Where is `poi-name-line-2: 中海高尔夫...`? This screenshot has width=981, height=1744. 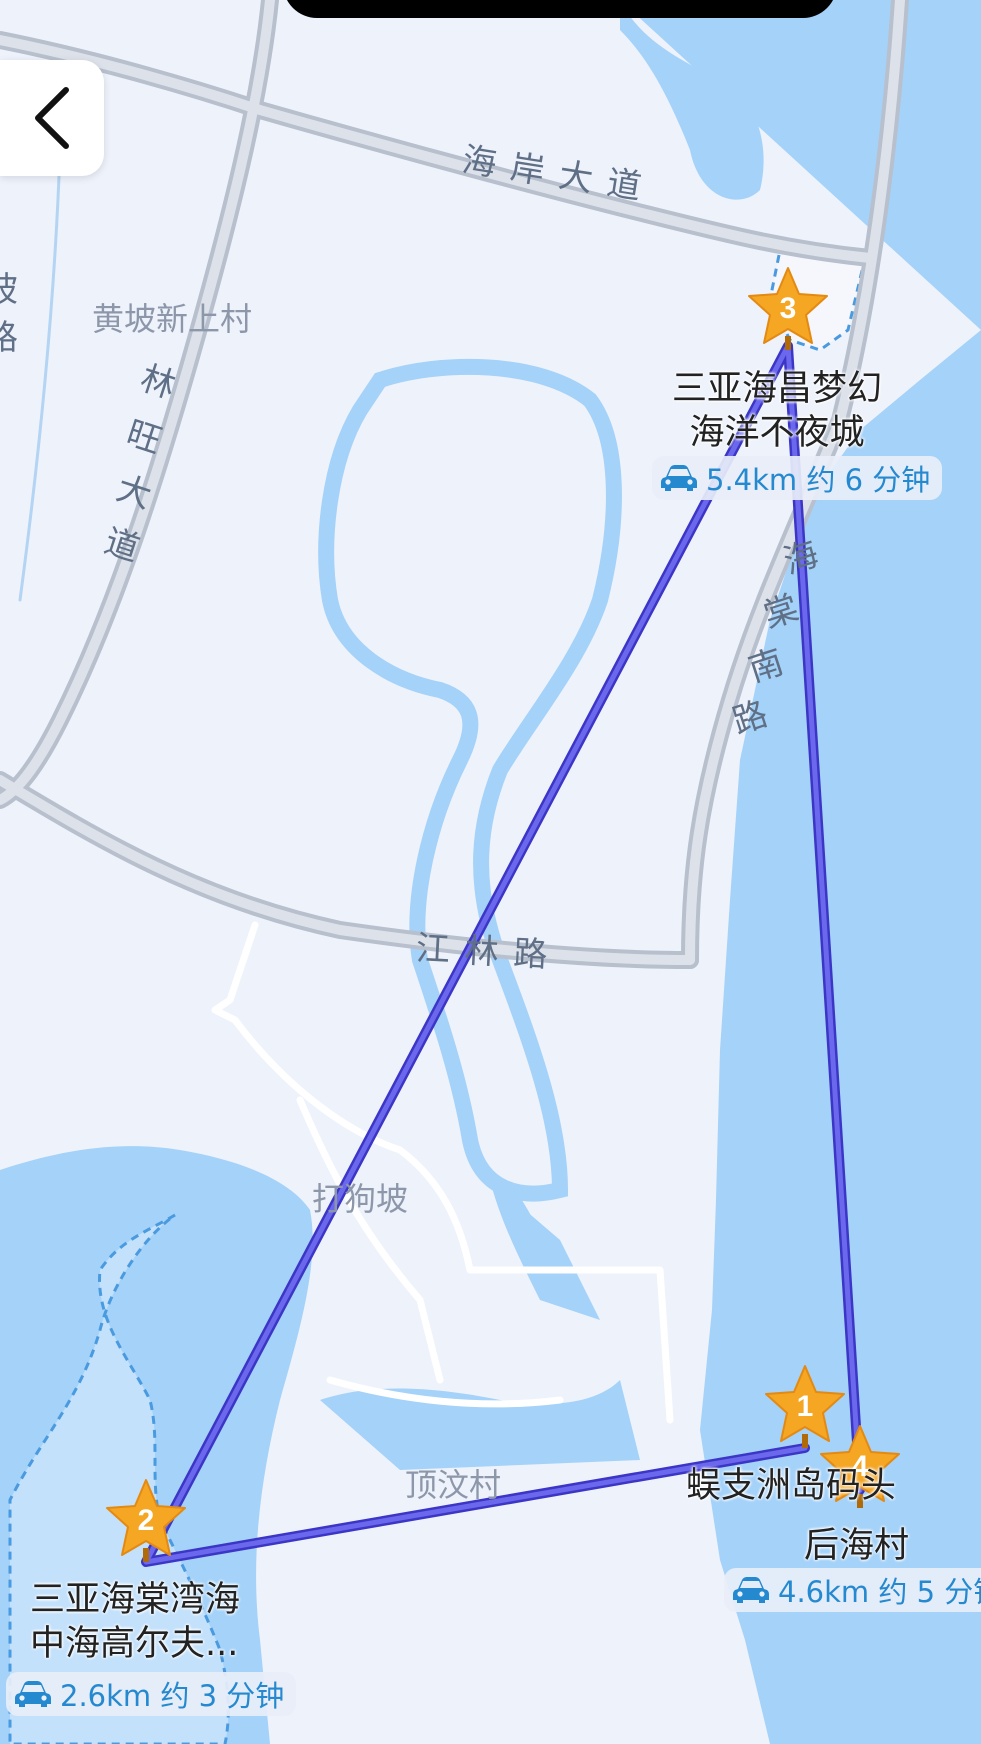 poi-name-line-2: 中海高尔夫... is located at coordinates (134, 1644).